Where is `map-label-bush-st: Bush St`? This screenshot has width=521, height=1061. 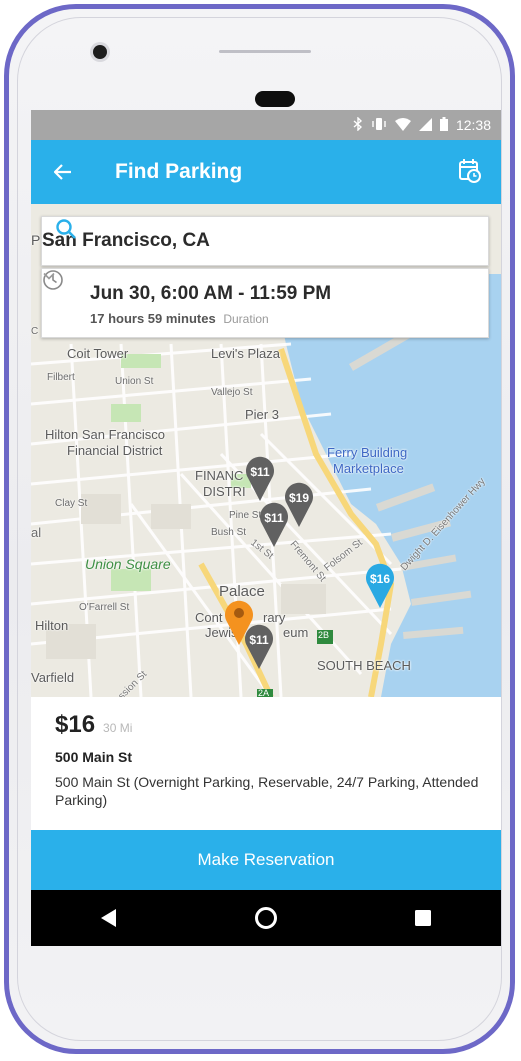 map-label-bush-st: Bush St is located at coordinates (229, 532).